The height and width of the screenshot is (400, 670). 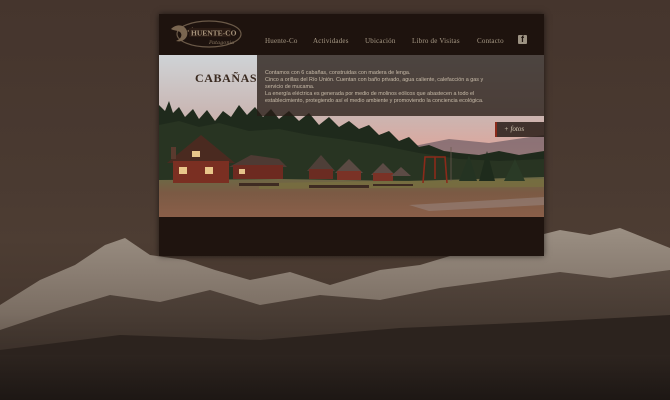 I want to click on nav-item-actividades: Actividades, so click(x=331, y=41).